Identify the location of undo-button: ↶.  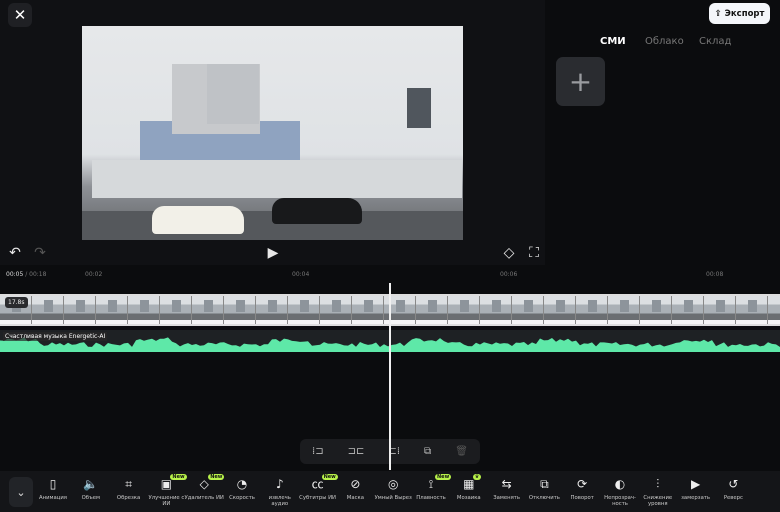
(15, 253).